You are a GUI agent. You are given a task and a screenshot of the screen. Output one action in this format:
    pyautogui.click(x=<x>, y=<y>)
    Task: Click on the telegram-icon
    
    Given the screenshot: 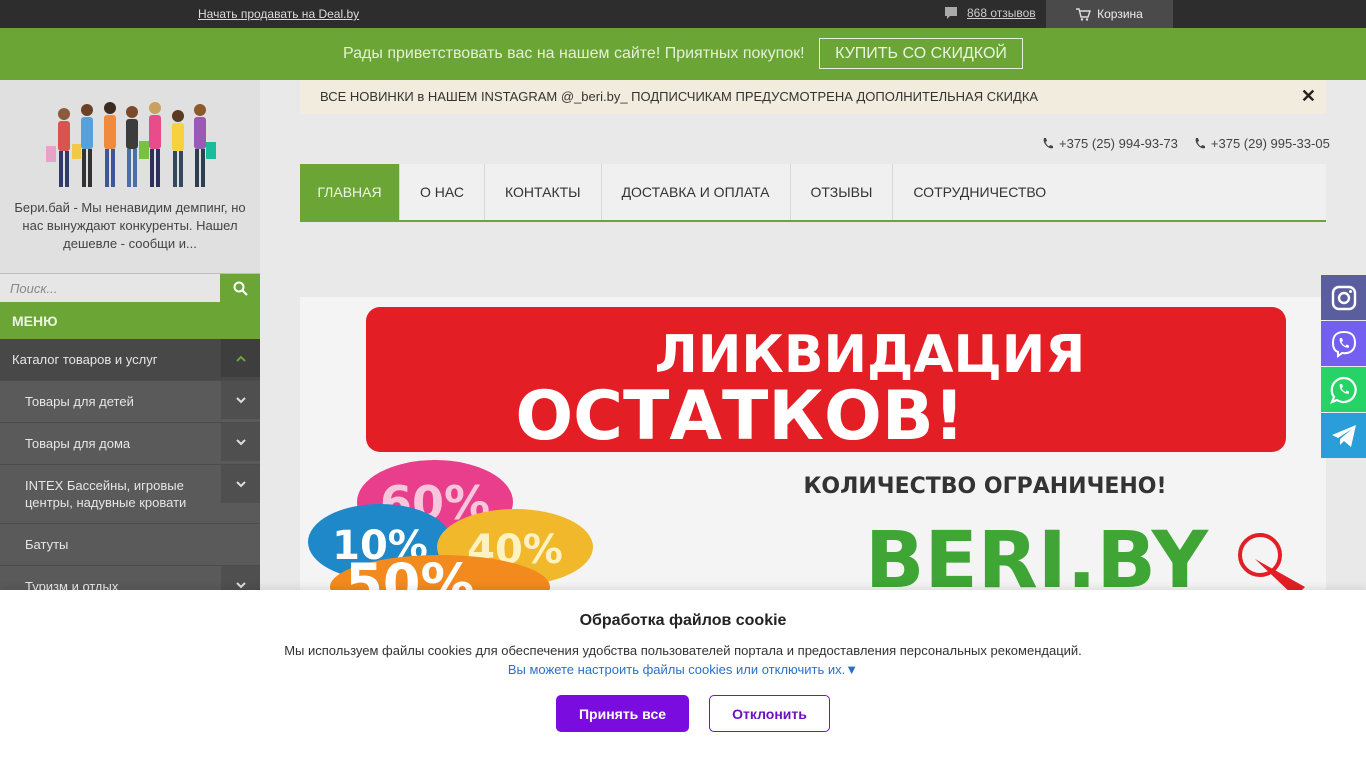 What is the action you would take?
    pyautogui.click(x=1343, y=435)
    